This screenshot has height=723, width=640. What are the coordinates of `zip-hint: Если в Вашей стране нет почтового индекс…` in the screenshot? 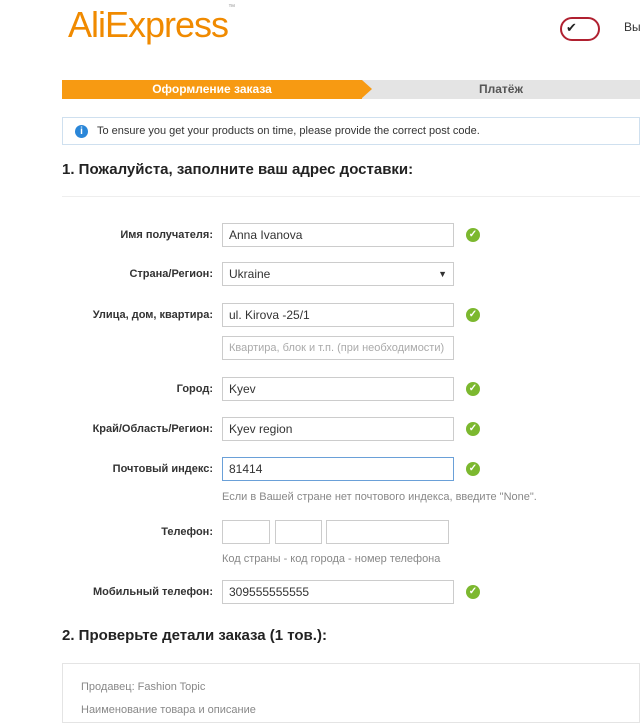 It's located at (379, 497).